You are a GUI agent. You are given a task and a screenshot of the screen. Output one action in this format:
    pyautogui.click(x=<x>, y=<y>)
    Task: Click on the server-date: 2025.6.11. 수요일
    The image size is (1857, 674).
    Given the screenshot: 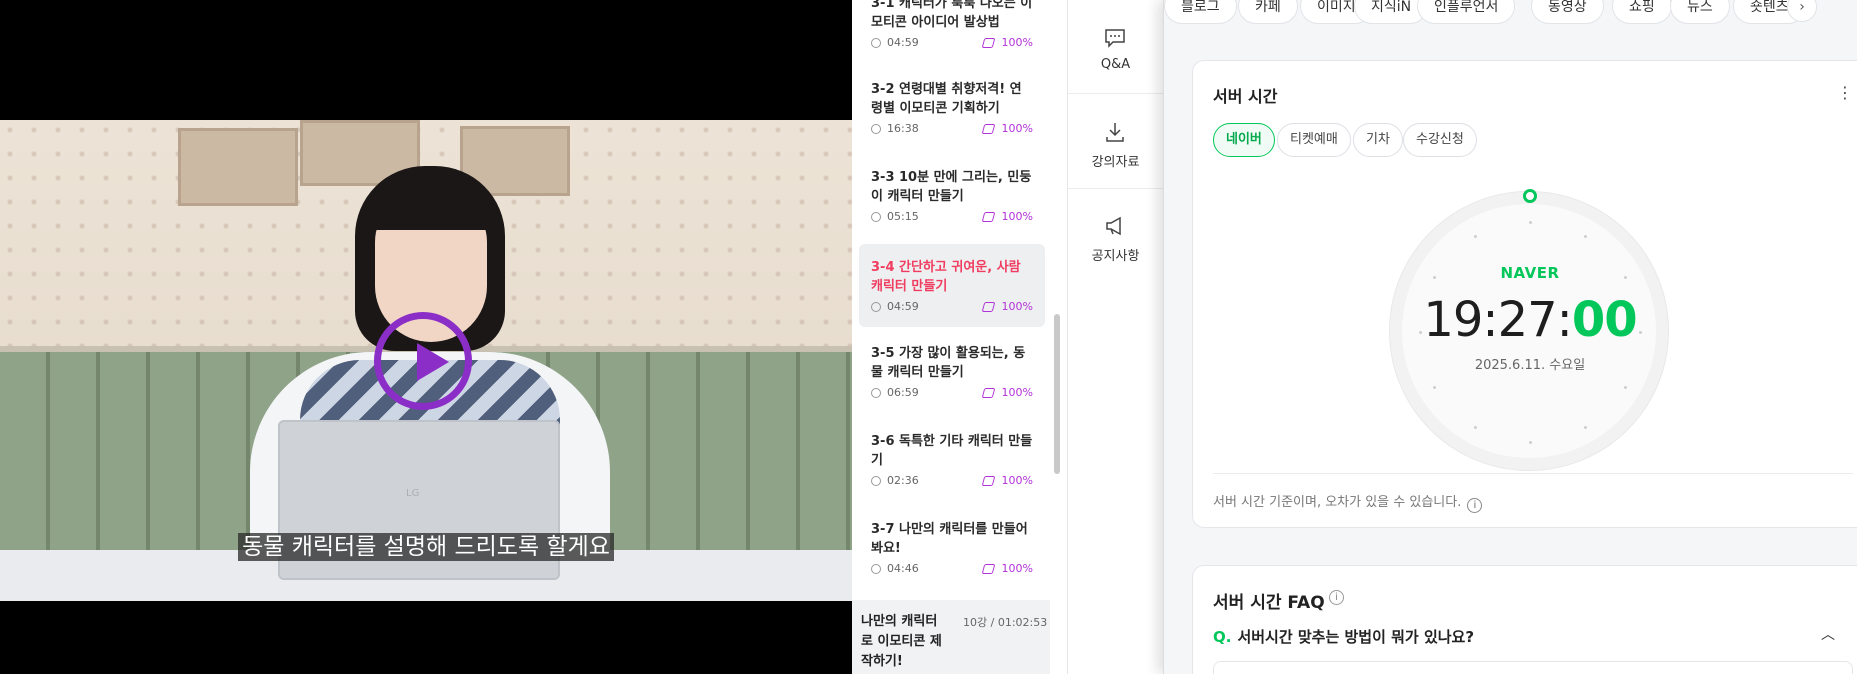 What is the action you would take?
    pyautogui.click(x=1530, y=365)
    